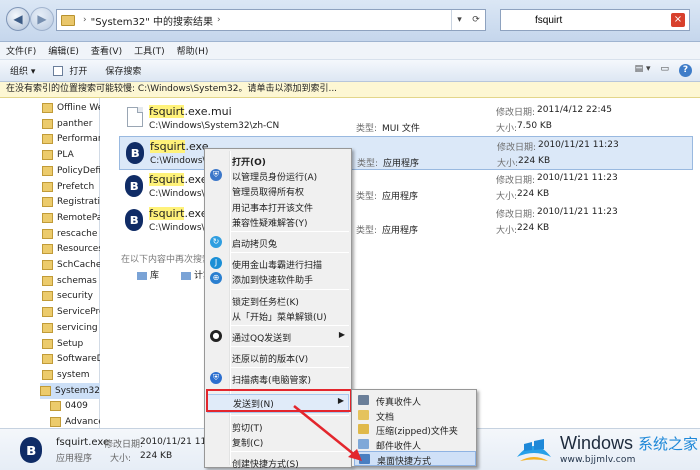 The image size is (700, 470). Describe the element at coordinates (678, 20) in the screenshot. I see `clear-search-icon: ×` at that location.